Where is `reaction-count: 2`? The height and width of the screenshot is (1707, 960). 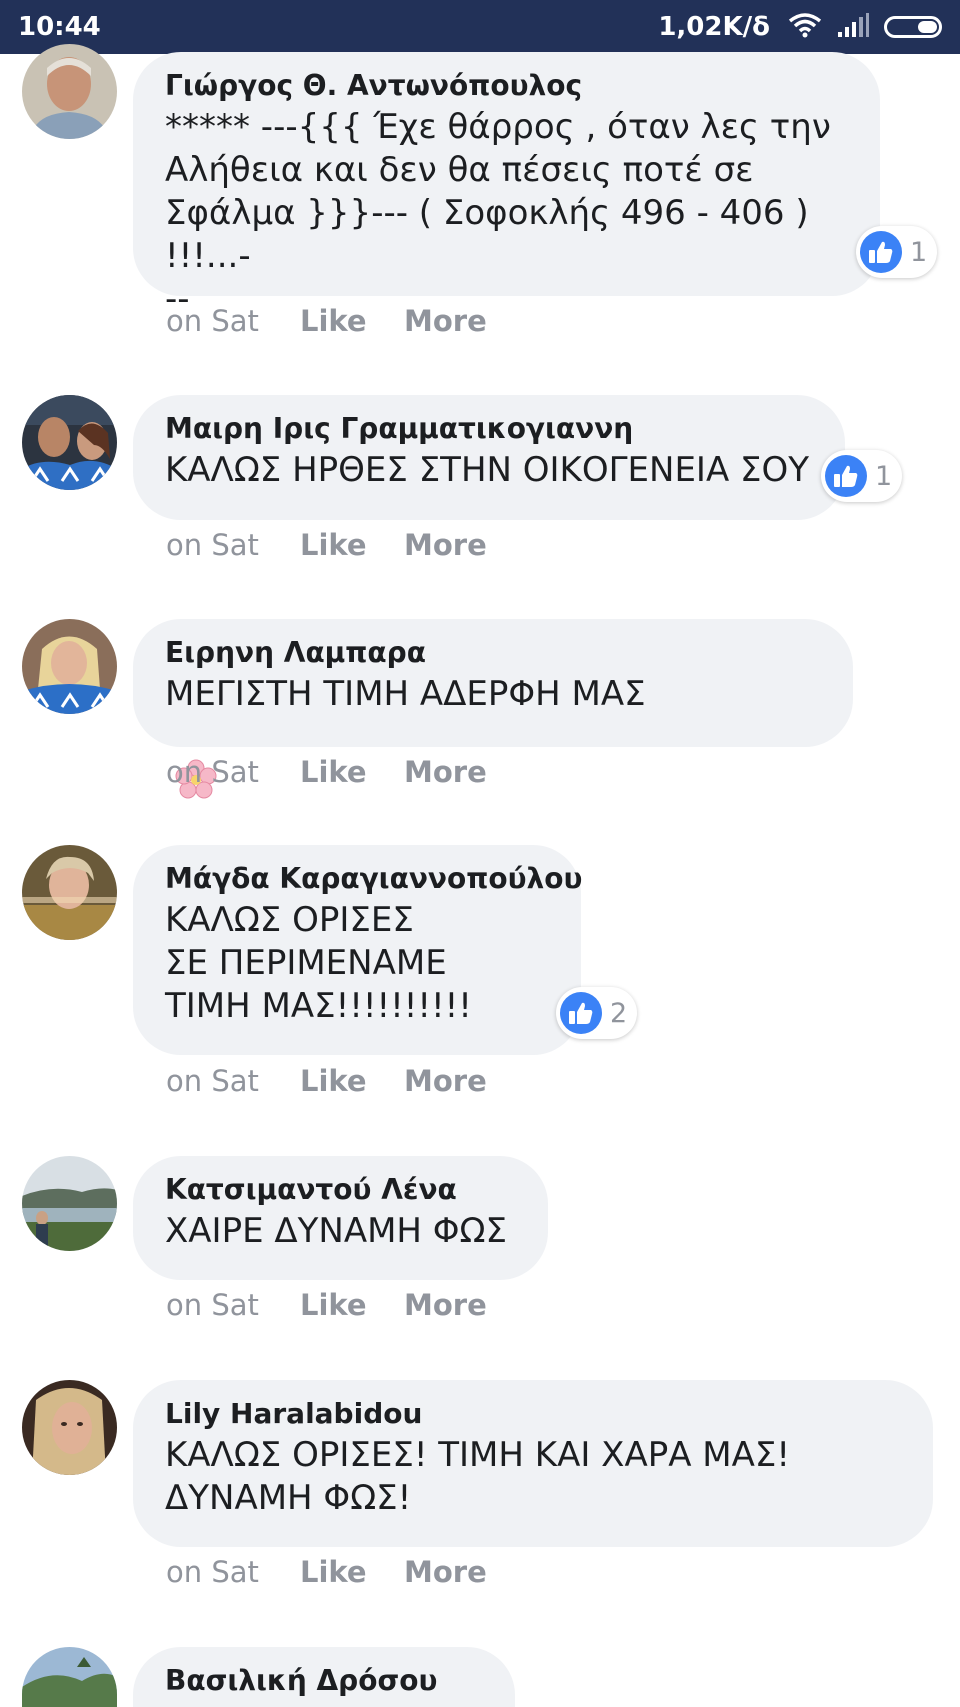
reaction-count: 2 is located at coordinates (619, 1013).